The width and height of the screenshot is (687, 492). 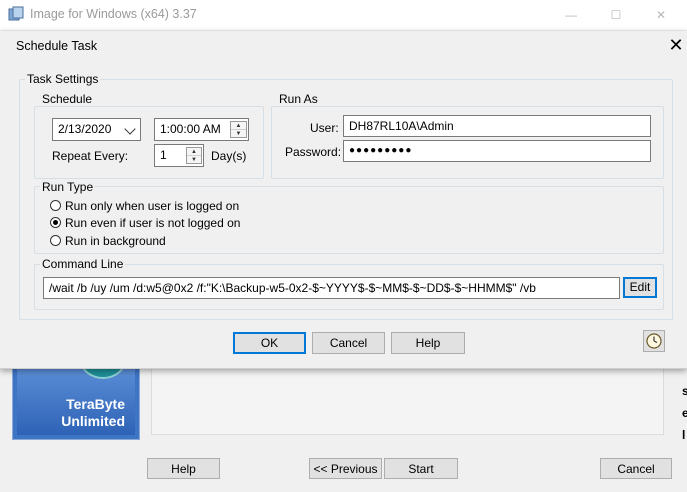 What do you see at coordinates (179, 155) in the screenshot?
I see `repeat-count-input: 1 ▲ ▼` at bounding box center [179, 155].